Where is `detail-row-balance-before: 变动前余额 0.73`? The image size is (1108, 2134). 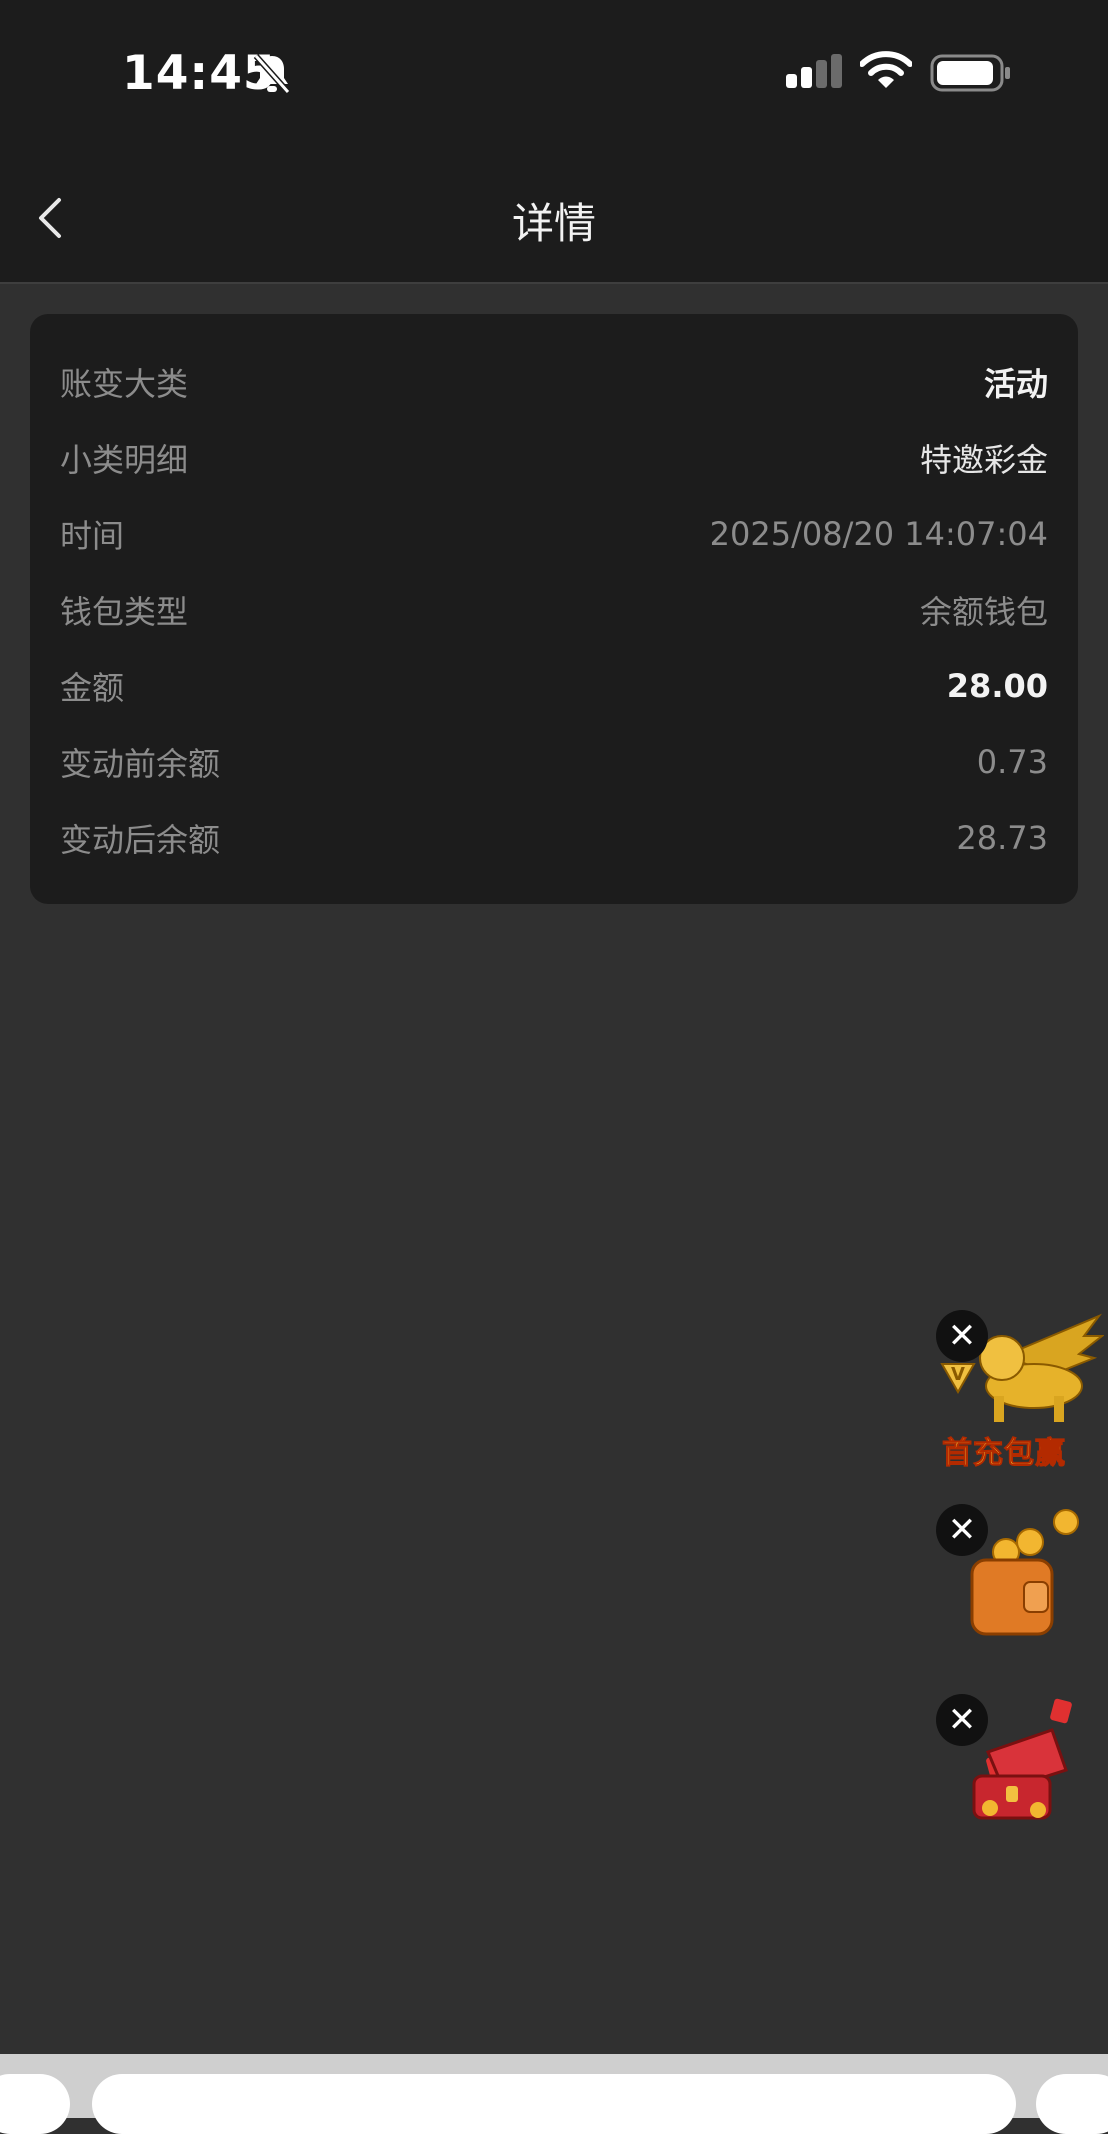 detail-row-balance-before: 变动前余额 0.73 is located at coordinates (554, 762).